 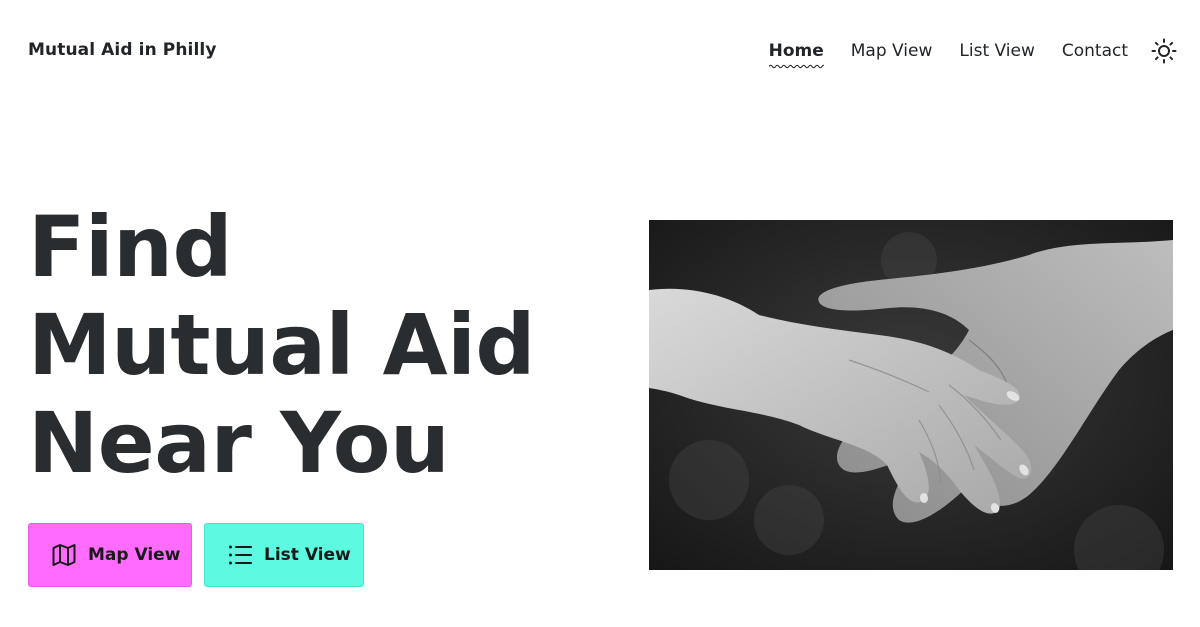 I want to click on hero-title-line: Find, so click(x=130, y=247).